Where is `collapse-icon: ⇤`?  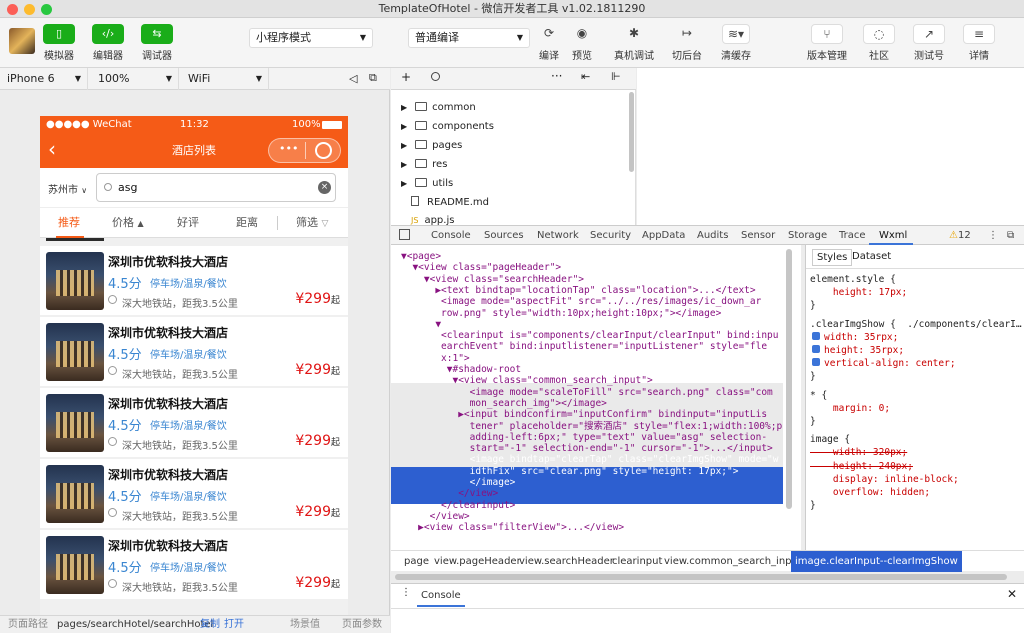 collapse-icon: ⇤ is located at coordinates (585, 76).